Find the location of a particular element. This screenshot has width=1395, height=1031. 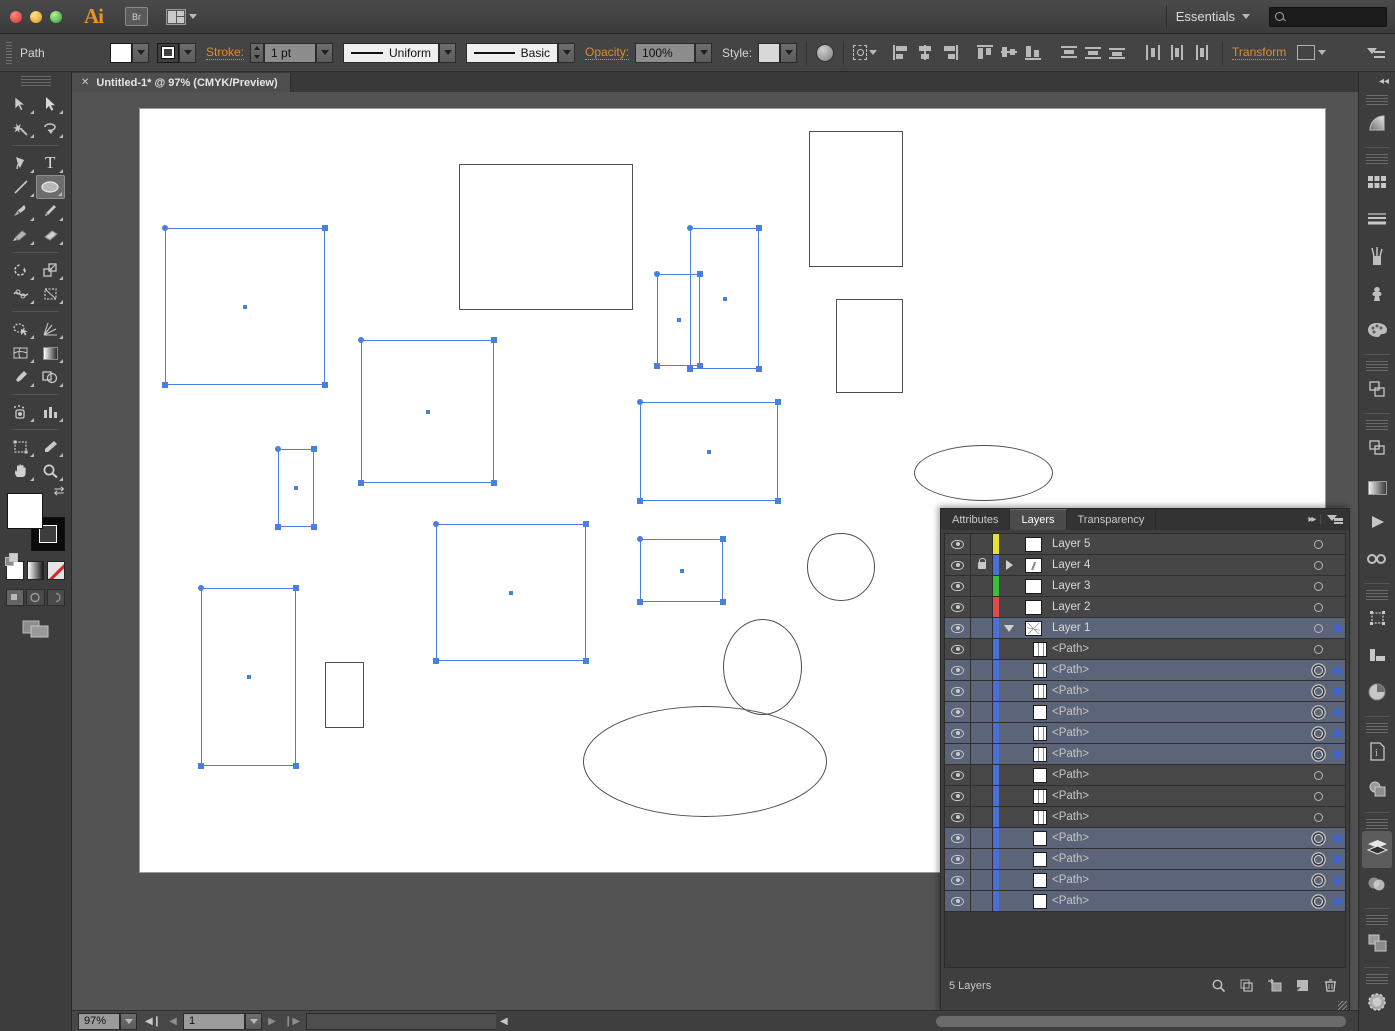

blend-tool is located at coordinates (51, 377).